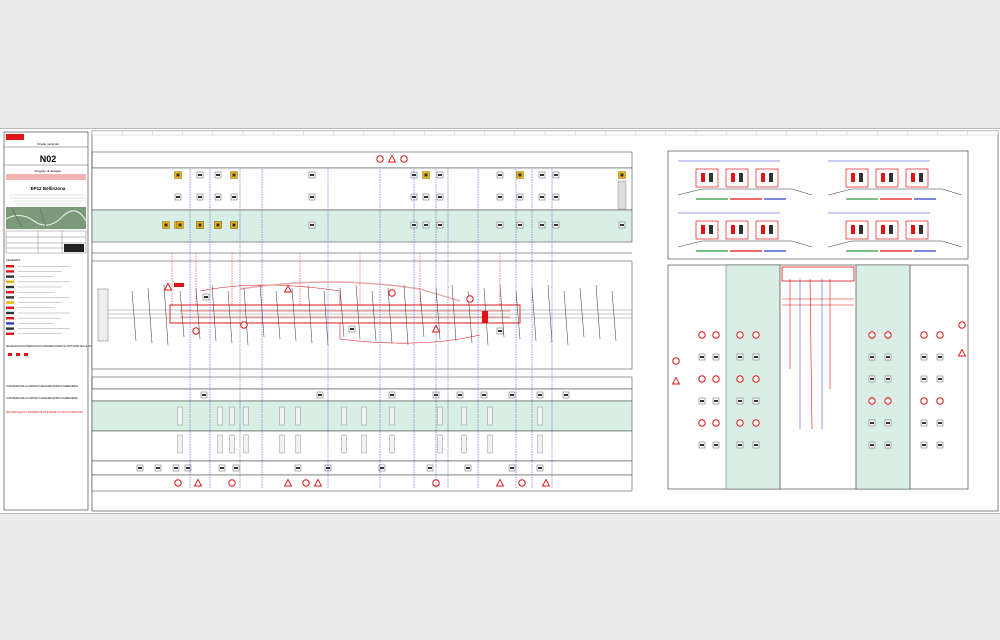  Describe the element at coordinates (13, 260) in the screenshot. I see `legend-heading: LEGENDA` at that location.